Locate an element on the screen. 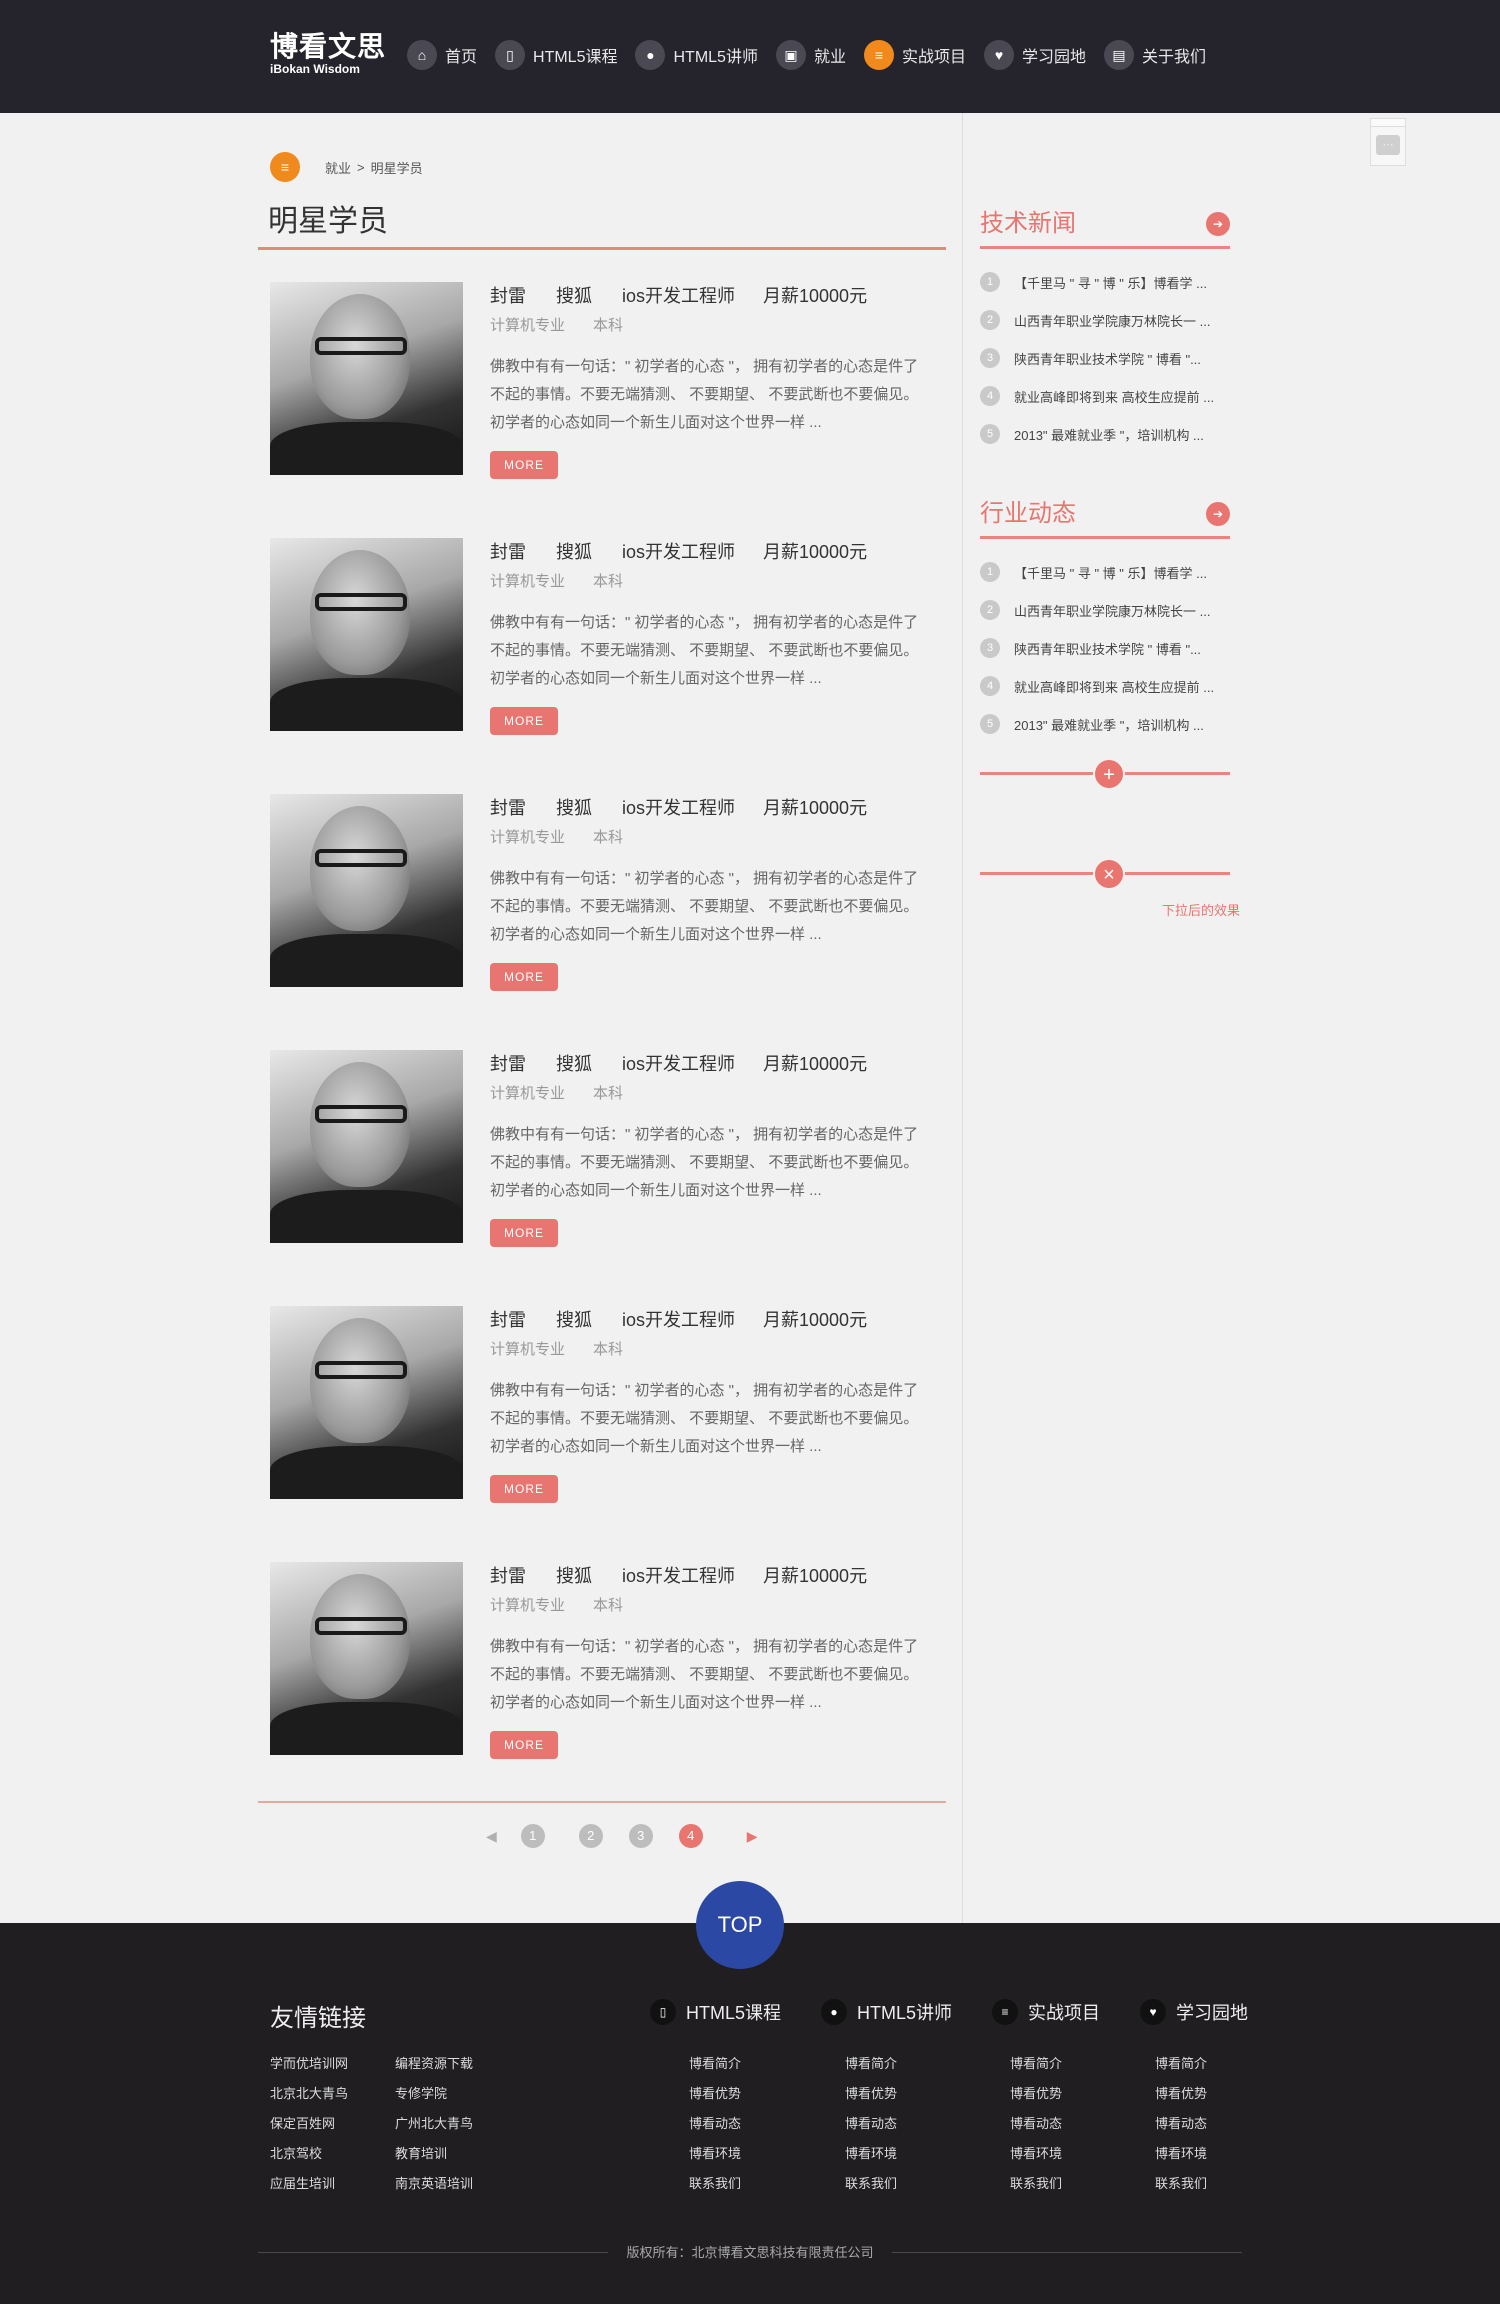  industry-title: 行业动态 is located at coordinates (1028, 510).